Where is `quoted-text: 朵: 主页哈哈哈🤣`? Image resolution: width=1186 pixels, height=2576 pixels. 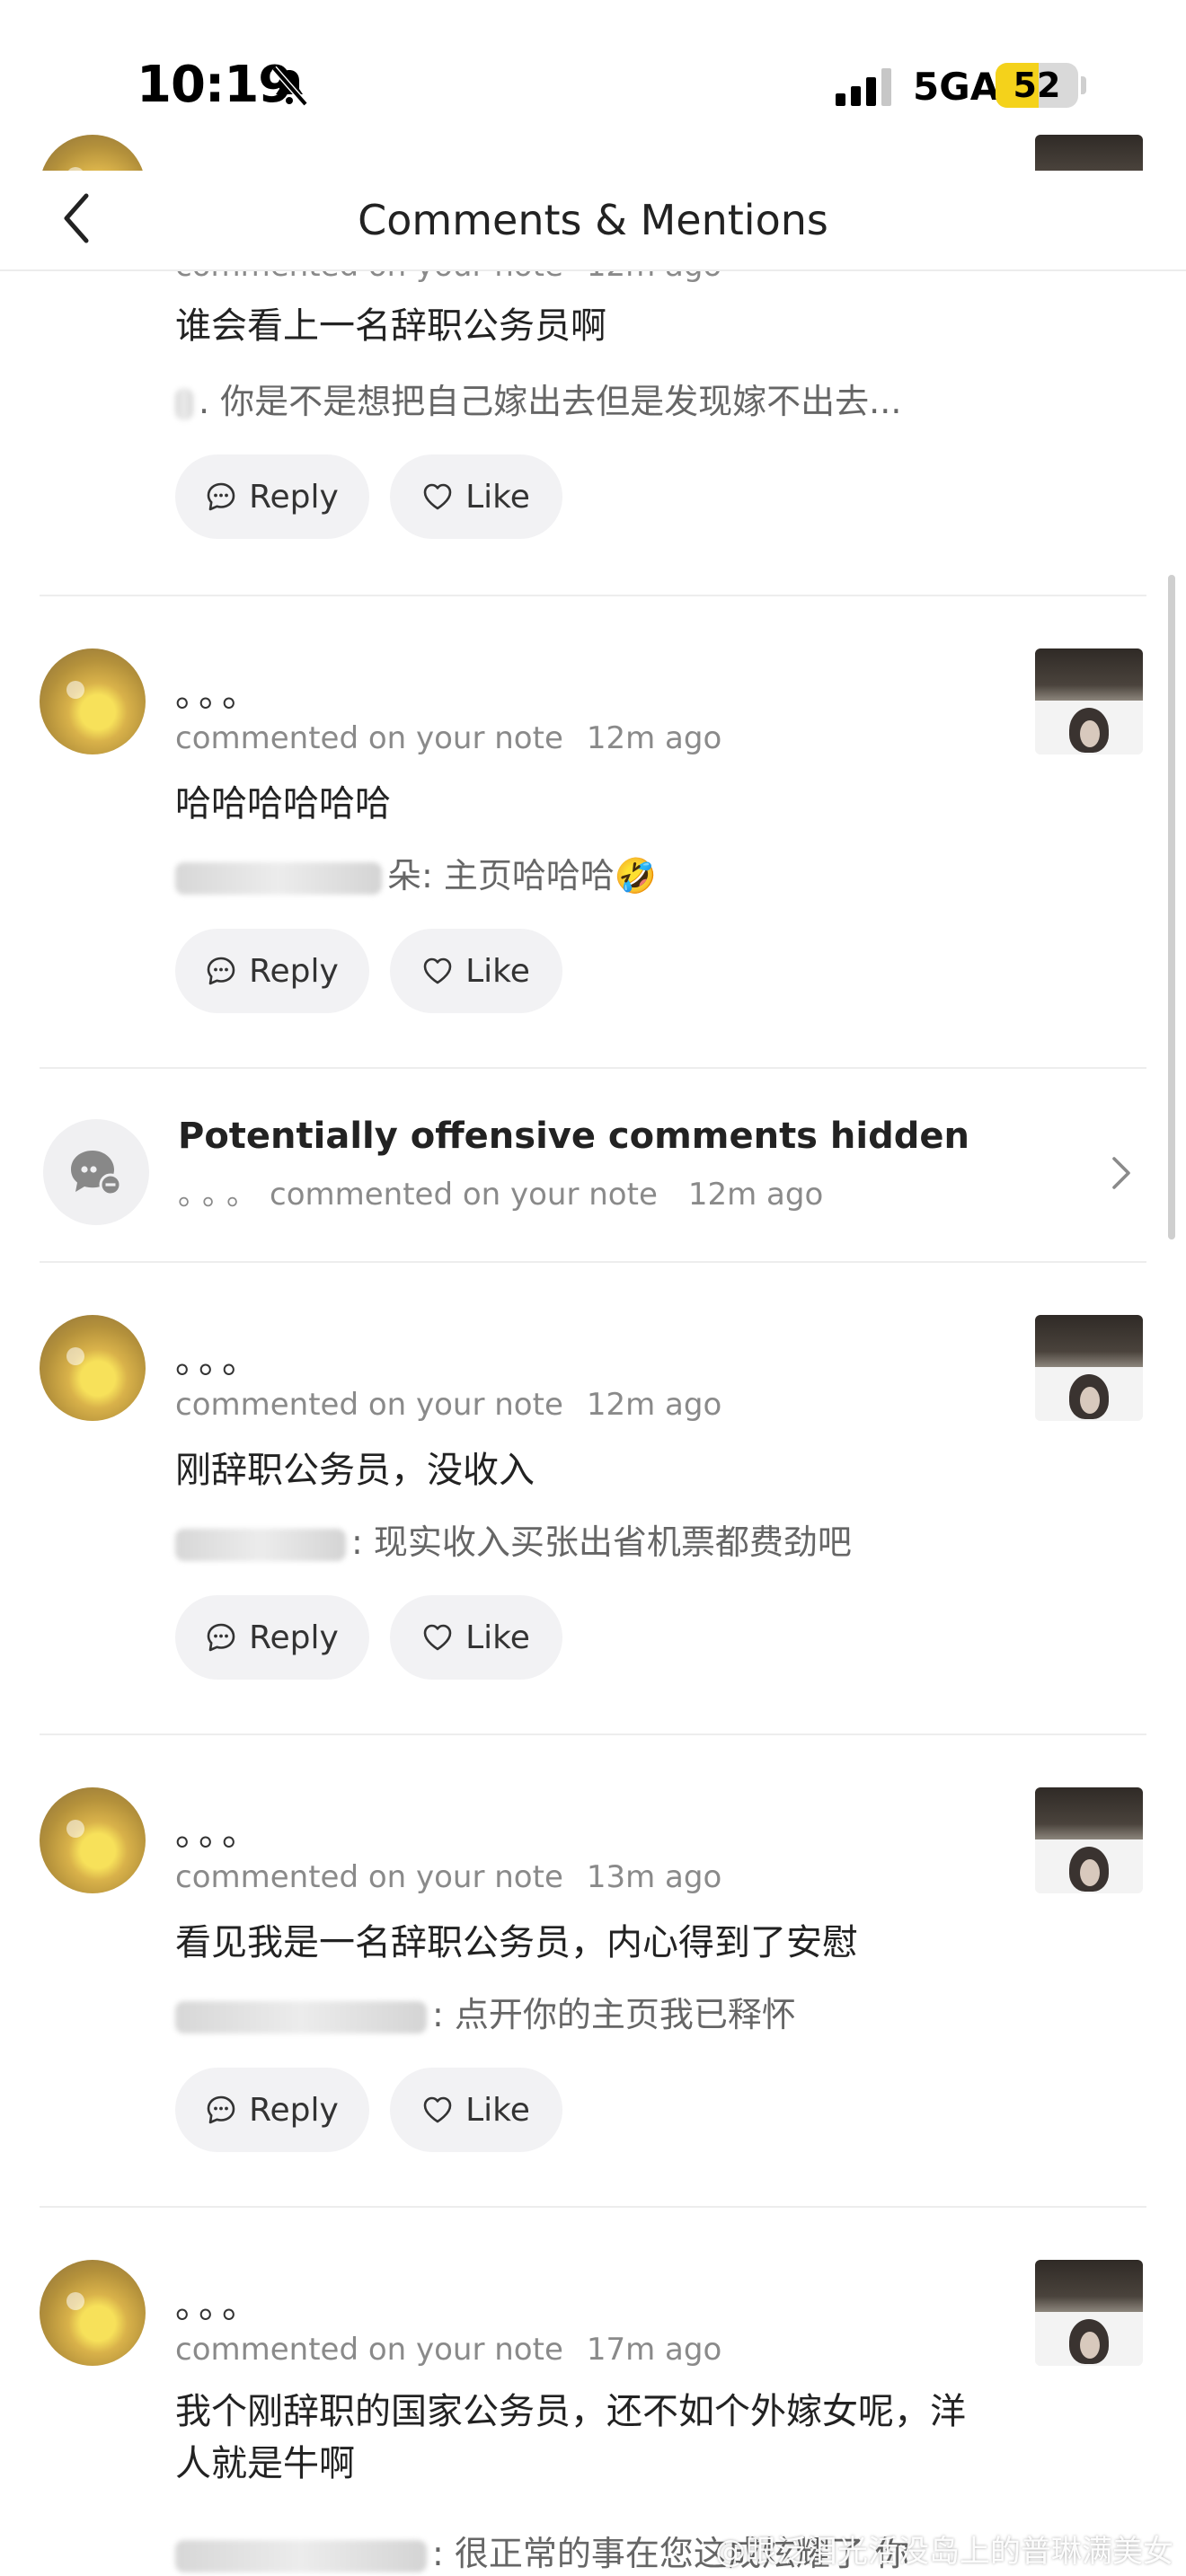
quoted-text: 朵: 主页哈哈哈🤣 is located at coordinates (416, 872).